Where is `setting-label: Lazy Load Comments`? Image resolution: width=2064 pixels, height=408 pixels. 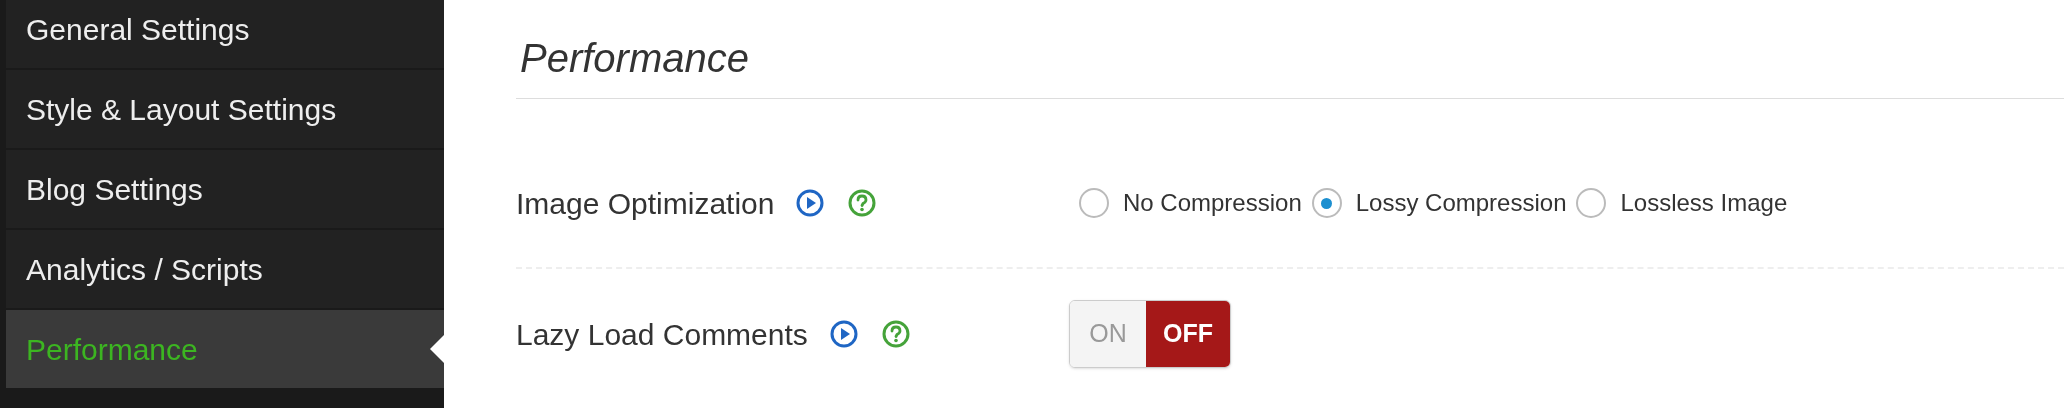
setting-label: Lazy Load Comments is located at coordinates (662, 334).